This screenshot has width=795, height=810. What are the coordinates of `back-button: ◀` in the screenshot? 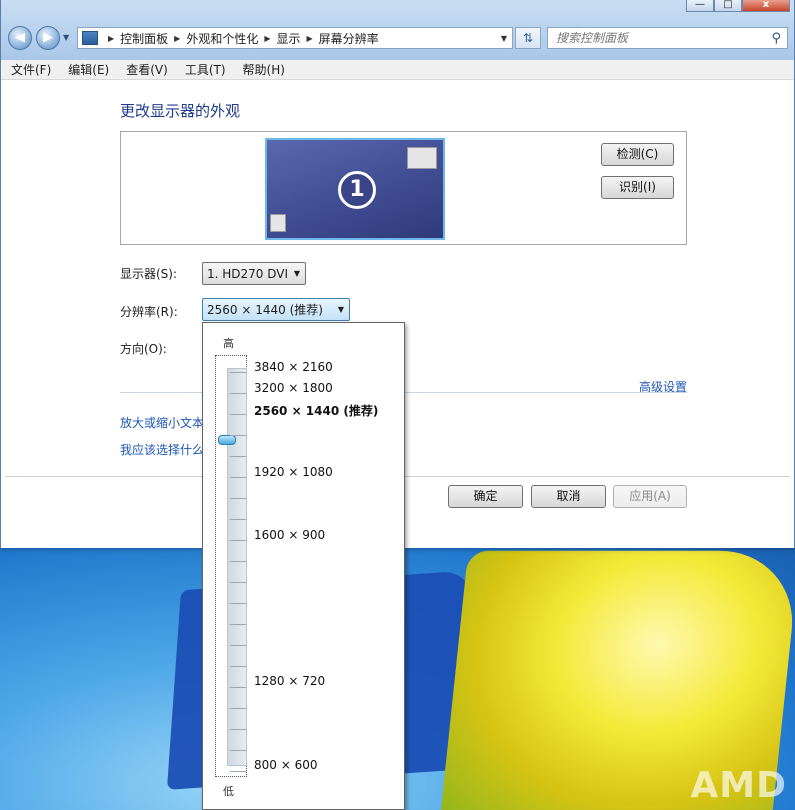 It's located at (20, 38).